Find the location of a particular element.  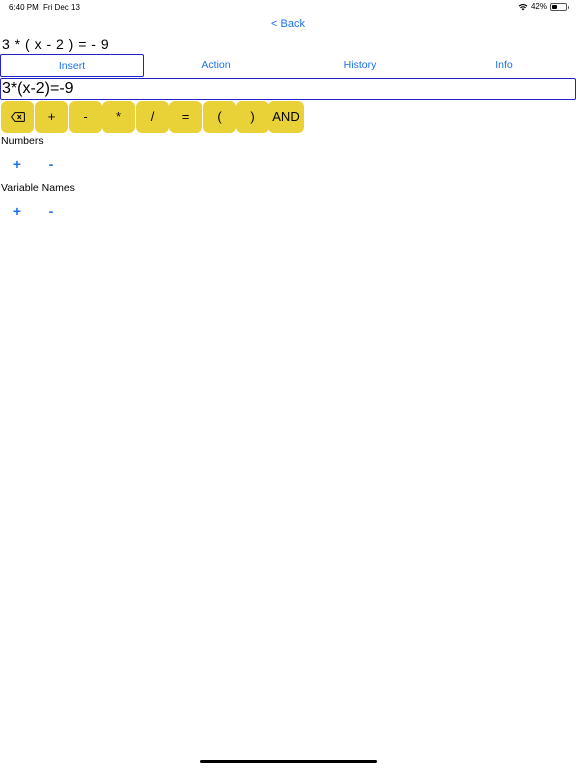

home-indicator is located at coordinates (288, 761).